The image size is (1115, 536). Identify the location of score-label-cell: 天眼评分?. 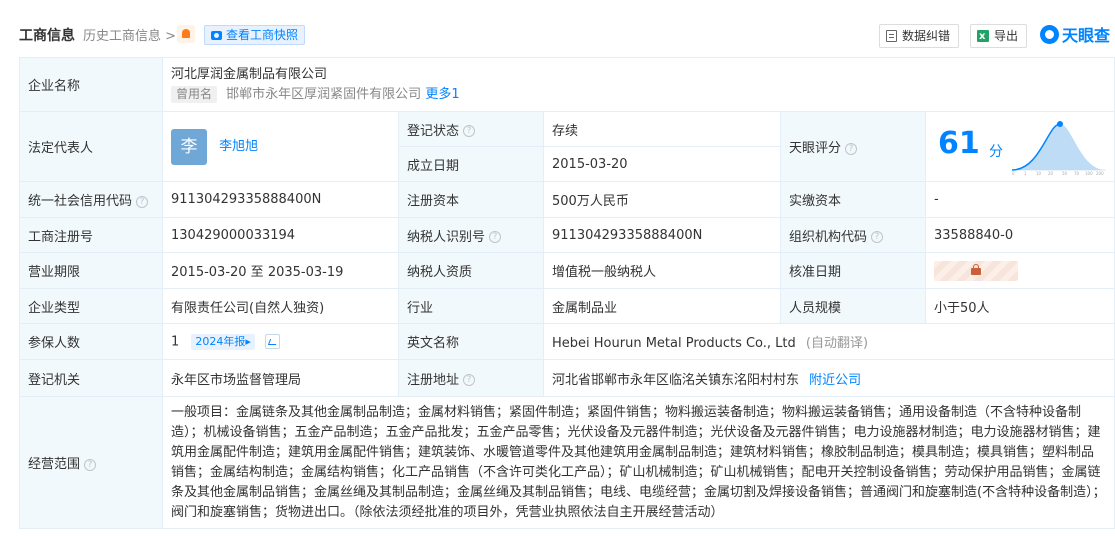
(853, 146).